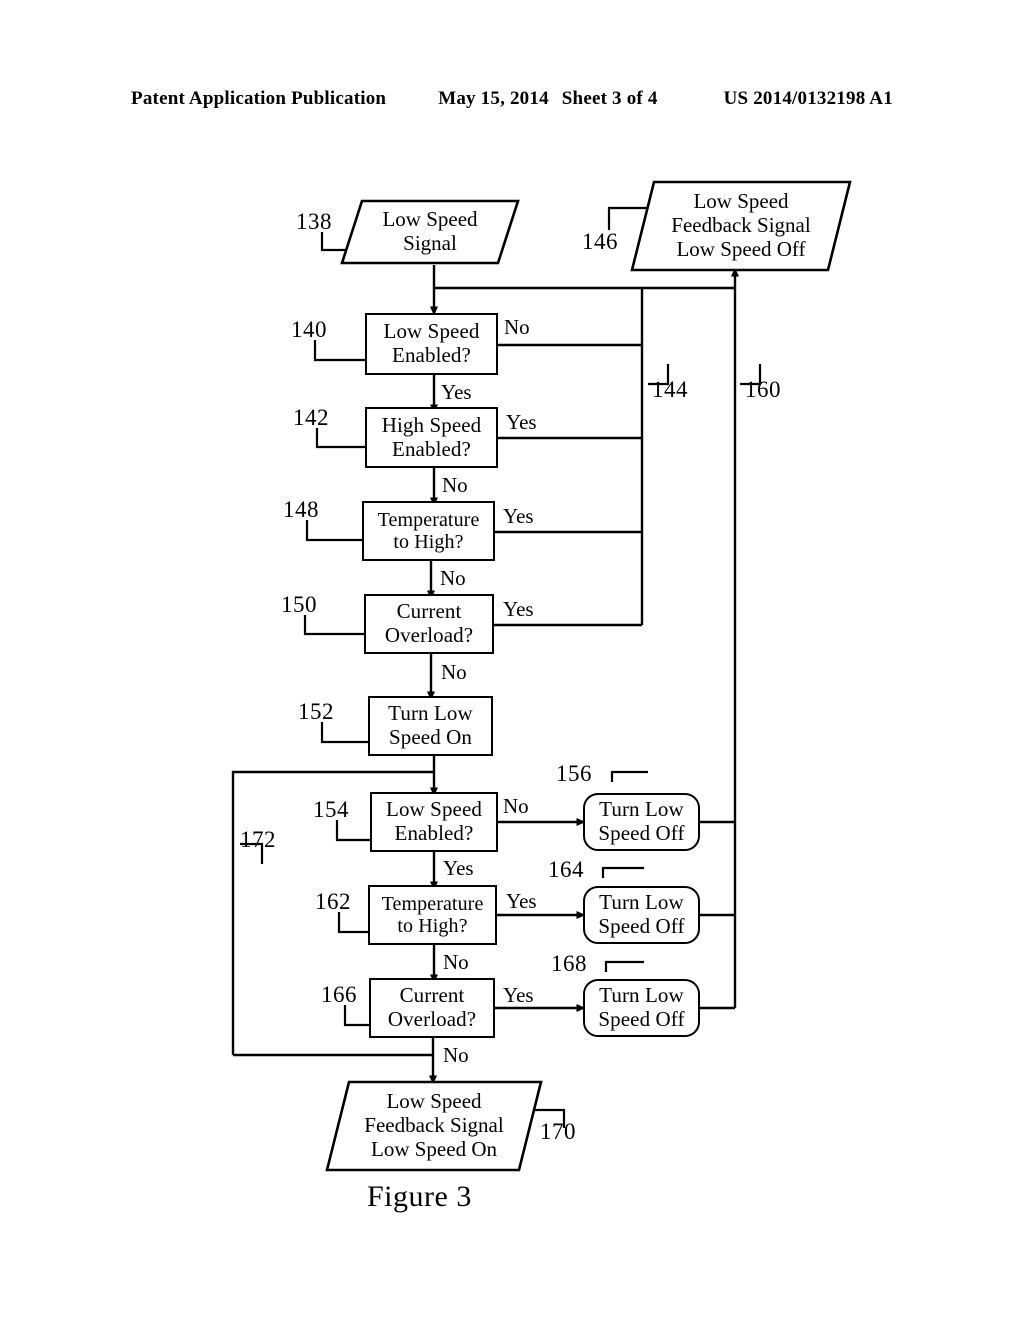  I want to click on ref-numeral-160: 160, so click(763, 389).